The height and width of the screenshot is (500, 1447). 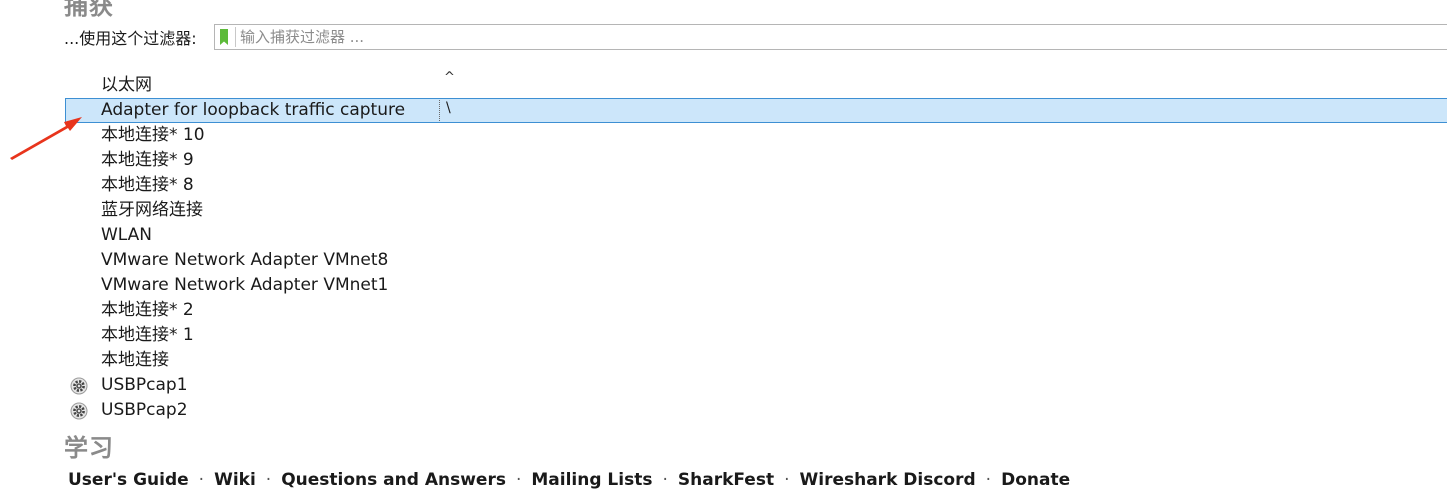 I want to click on interface-name: Adapter for loopback traffic capture, so click(x=253, y=110).